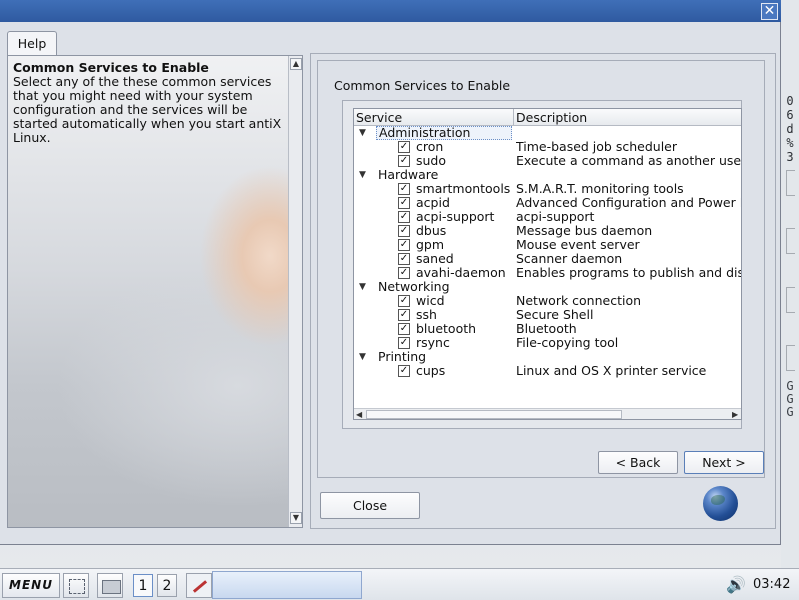 Image resolution: width=799 pixels, height=600 pixels. I want to click on desktop-conky-text-2: GGG, so click(790, 399).